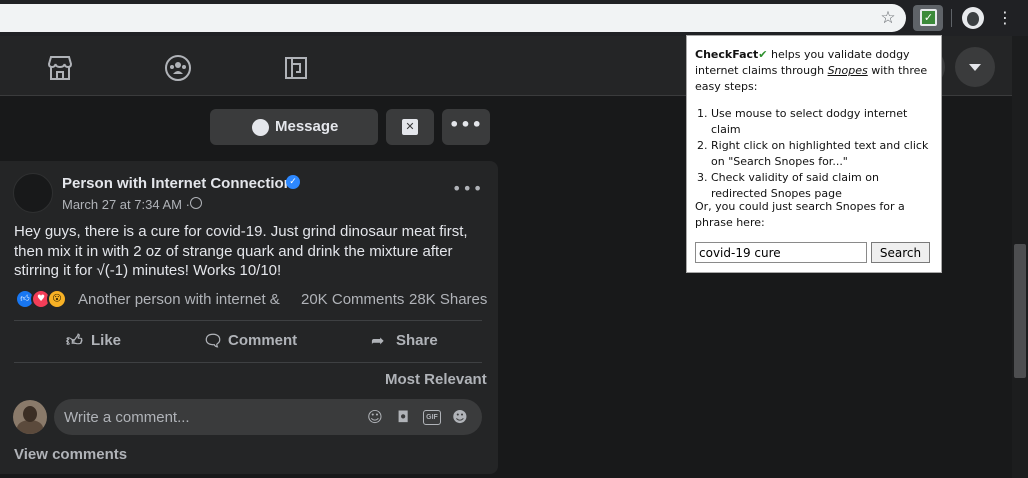  I want to click on share-label: Share, so click(417, 340).